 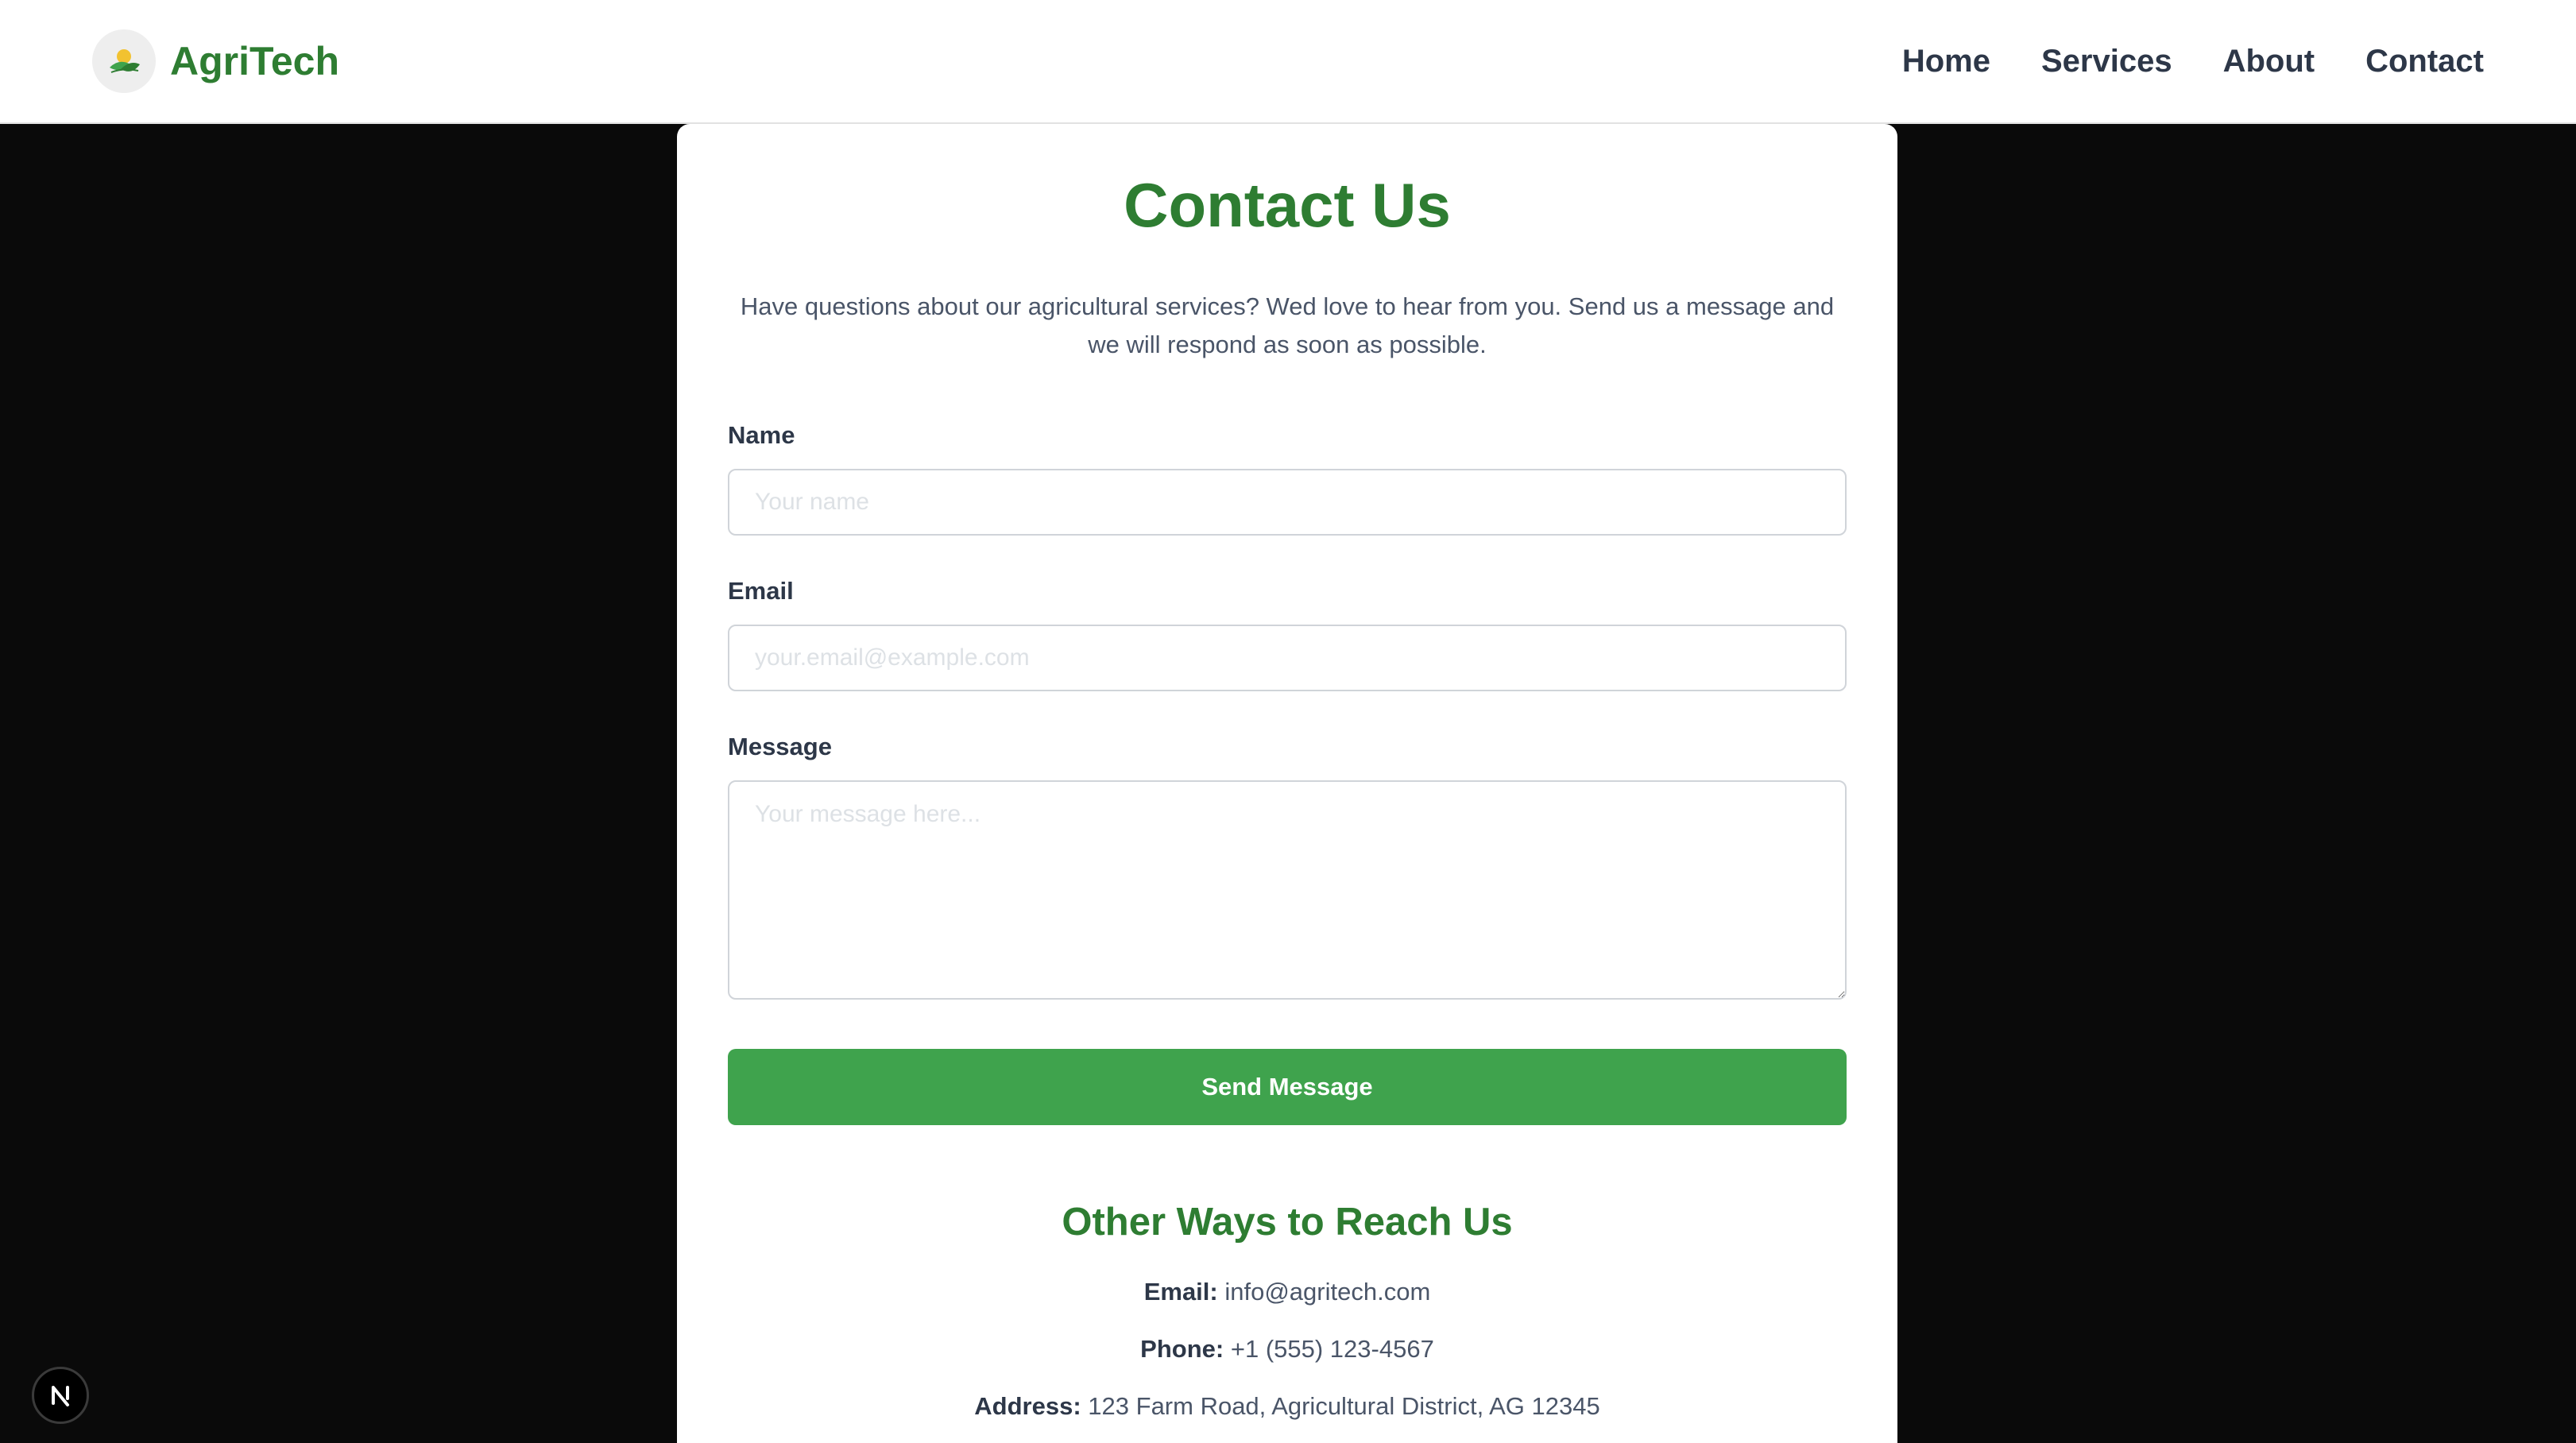 What do you see at coordinates (1182, 1349) in the screenshot?
I see `contact-phone-label: Phone:` at bounding box center [1182, 1349].